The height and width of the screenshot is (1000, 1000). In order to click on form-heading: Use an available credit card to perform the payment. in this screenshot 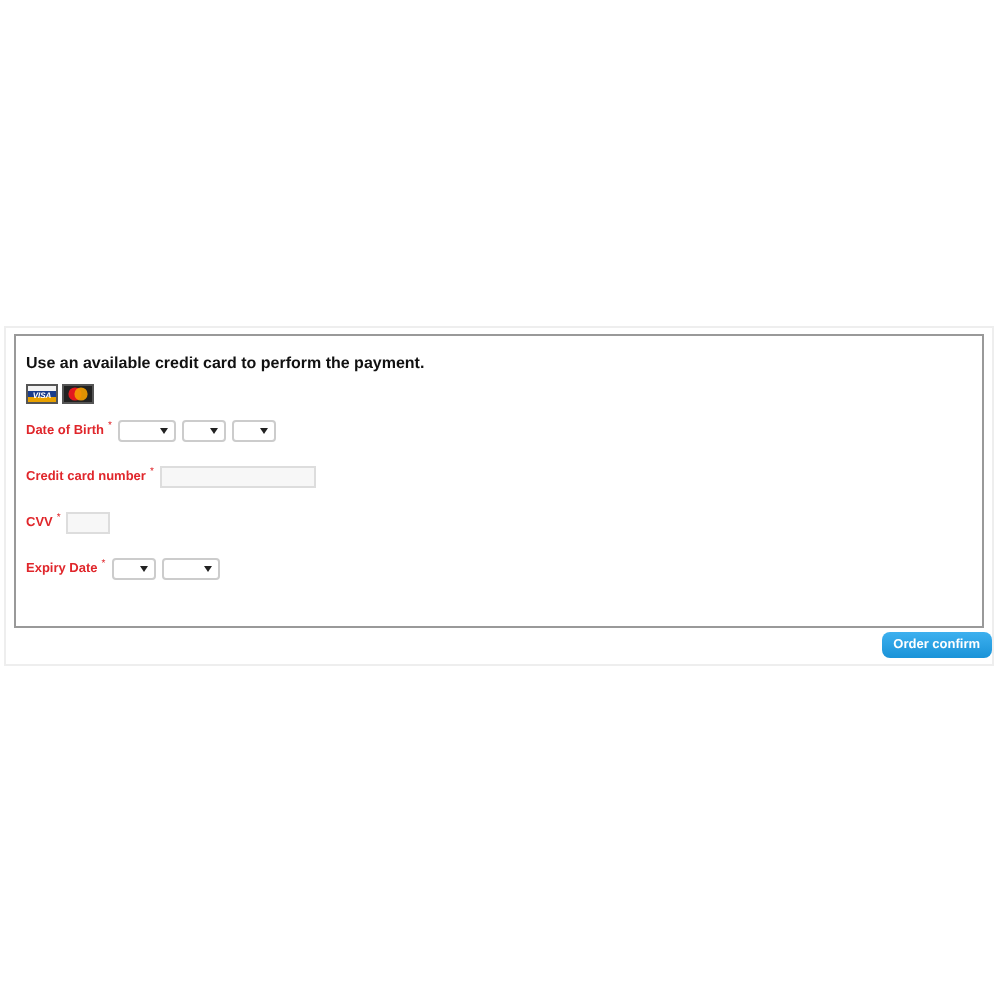, I will do `click(226, 363)`.